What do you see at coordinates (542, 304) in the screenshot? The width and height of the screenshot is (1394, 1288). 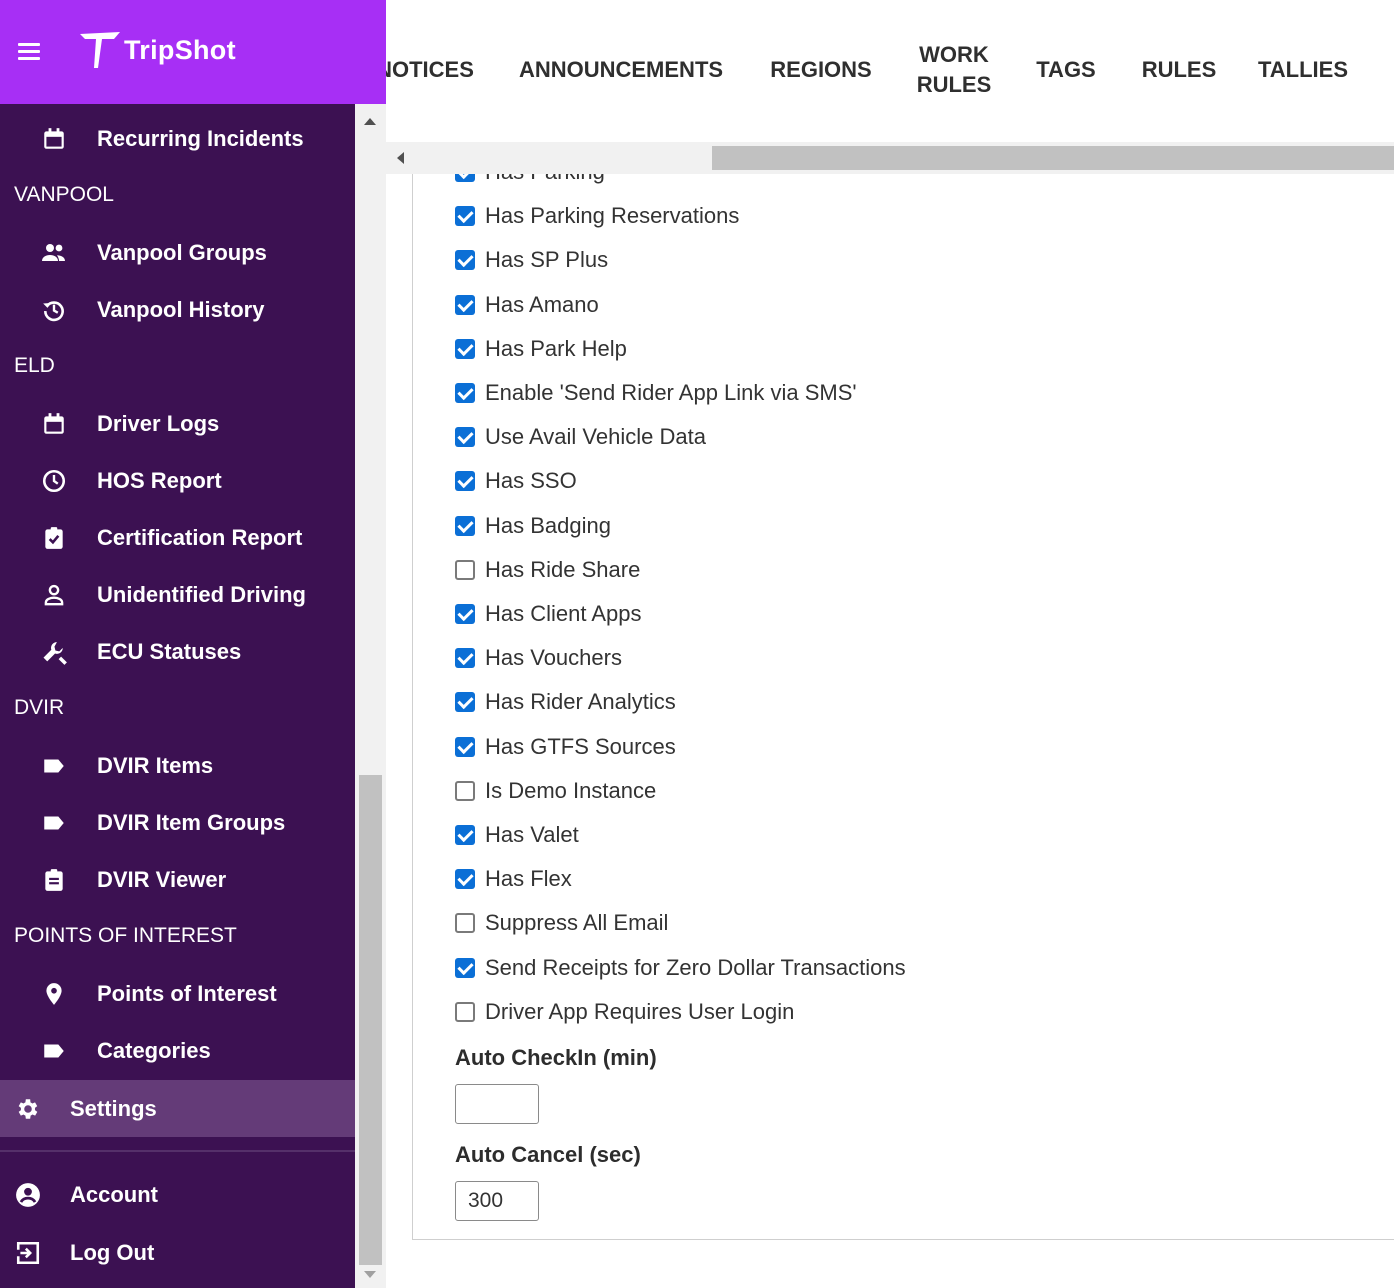 I see `checkbox-label: Has Amano` at bounding box center [542, 304].